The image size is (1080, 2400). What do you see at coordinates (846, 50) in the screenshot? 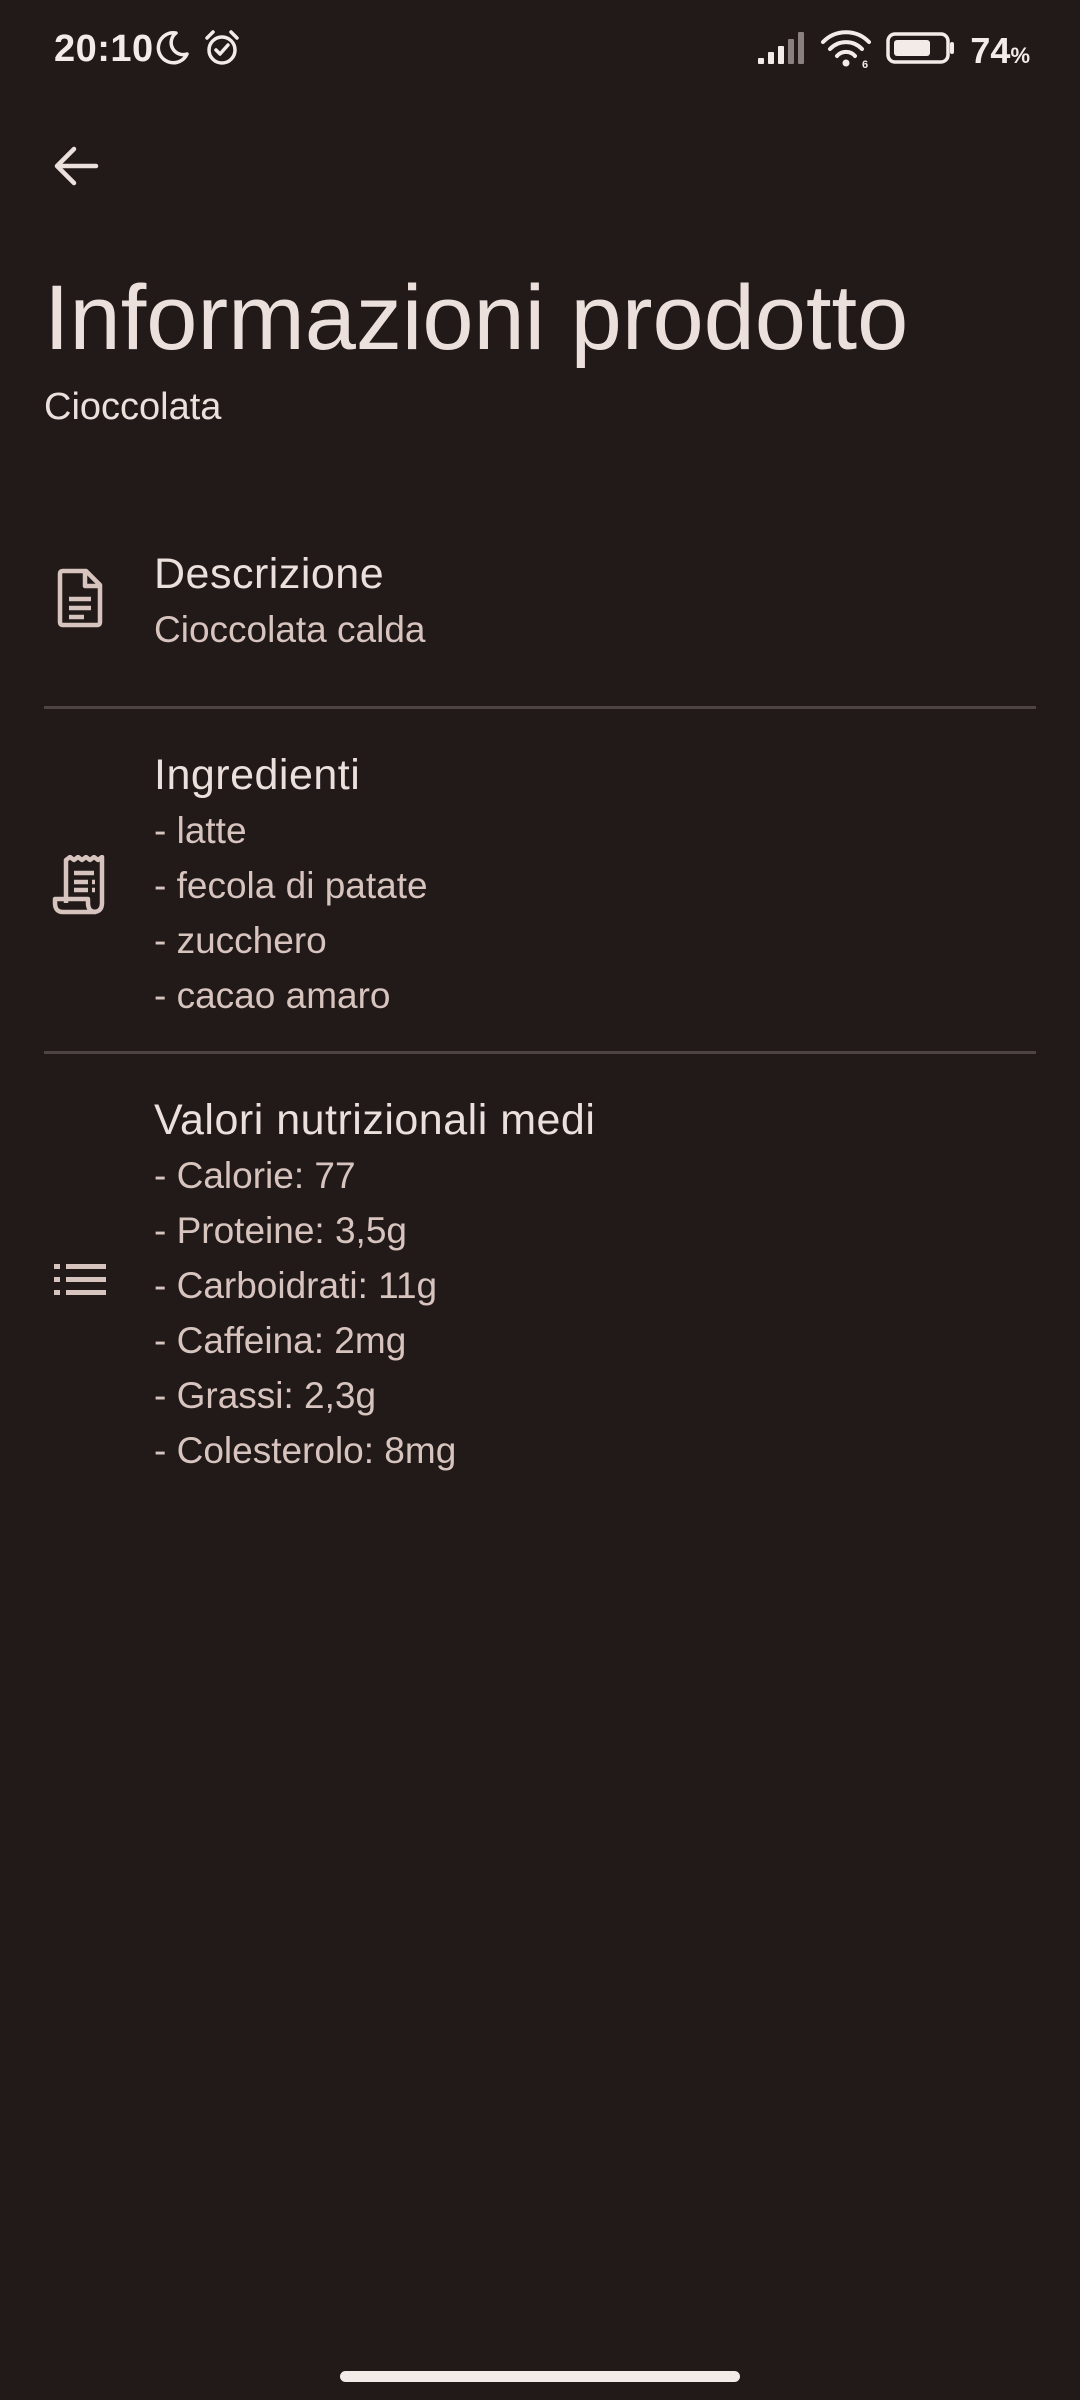
I see `wifi-icon: 6` at bounding box center [846, 50].